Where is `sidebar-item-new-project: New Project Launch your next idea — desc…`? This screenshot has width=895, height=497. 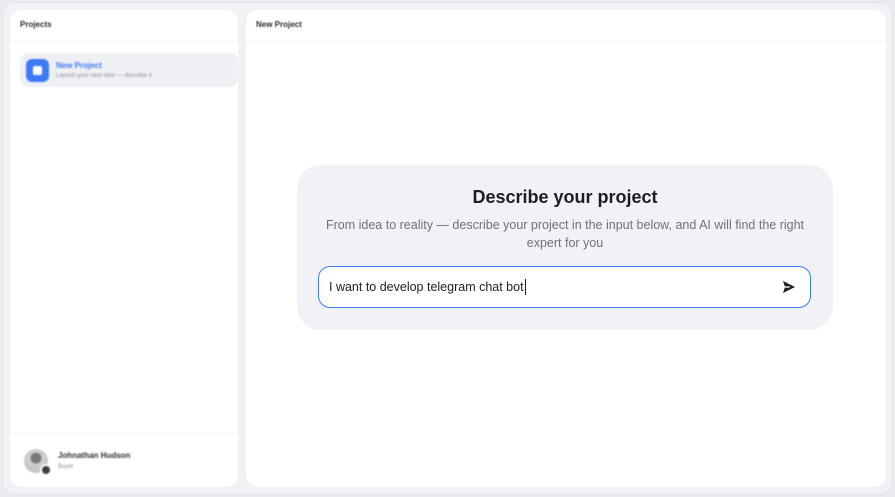 sidebar-item-new-project: New Project Launch your next idea — desc… is located at coordinates (129, 70).